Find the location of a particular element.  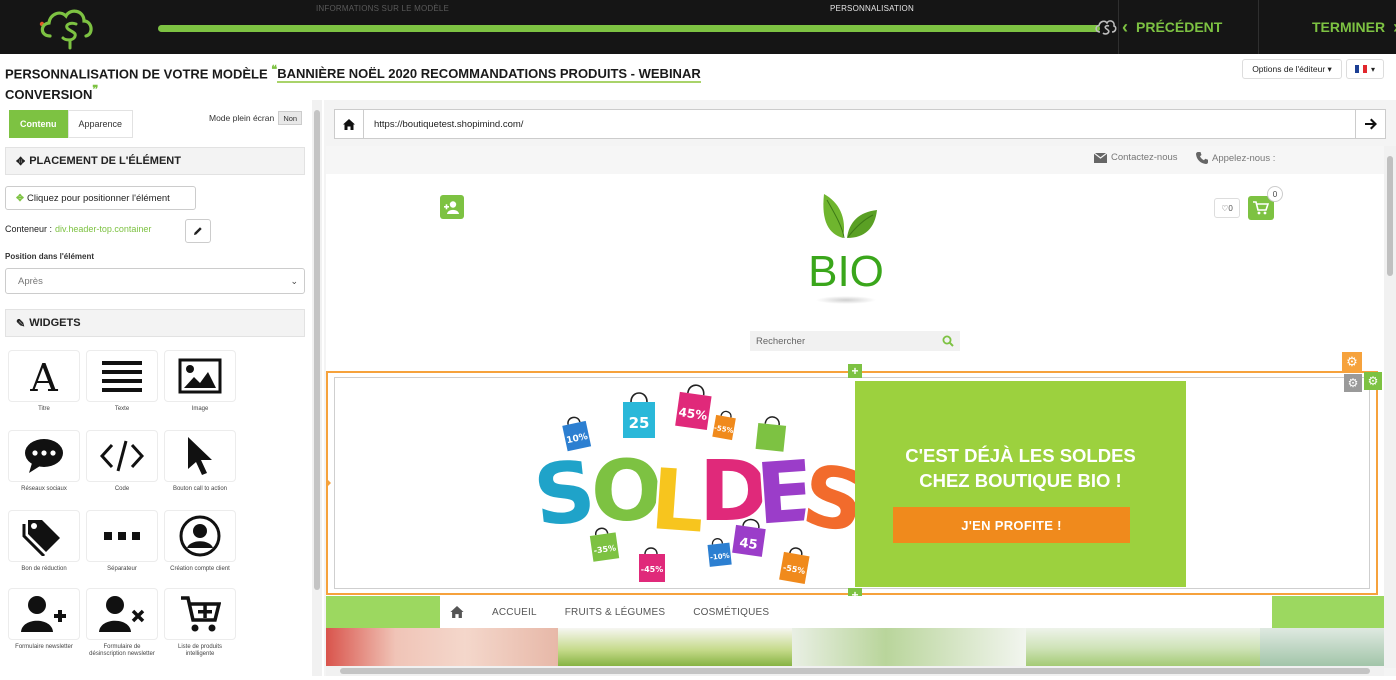

heart-icon: ♡ is located at coordinates (1225, 208).